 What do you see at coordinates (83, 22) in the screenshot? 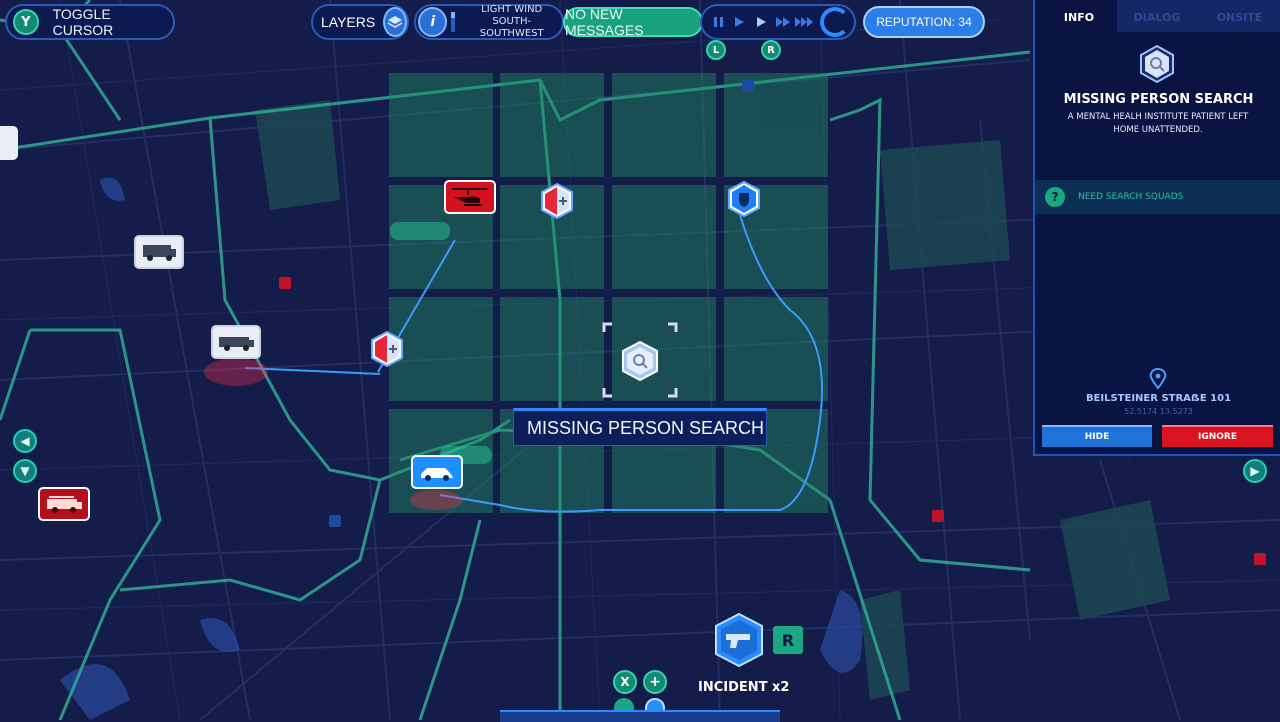
I see `toggle-cursor-label: TOGGLE CURSOR` at bounding box center [83, 22].